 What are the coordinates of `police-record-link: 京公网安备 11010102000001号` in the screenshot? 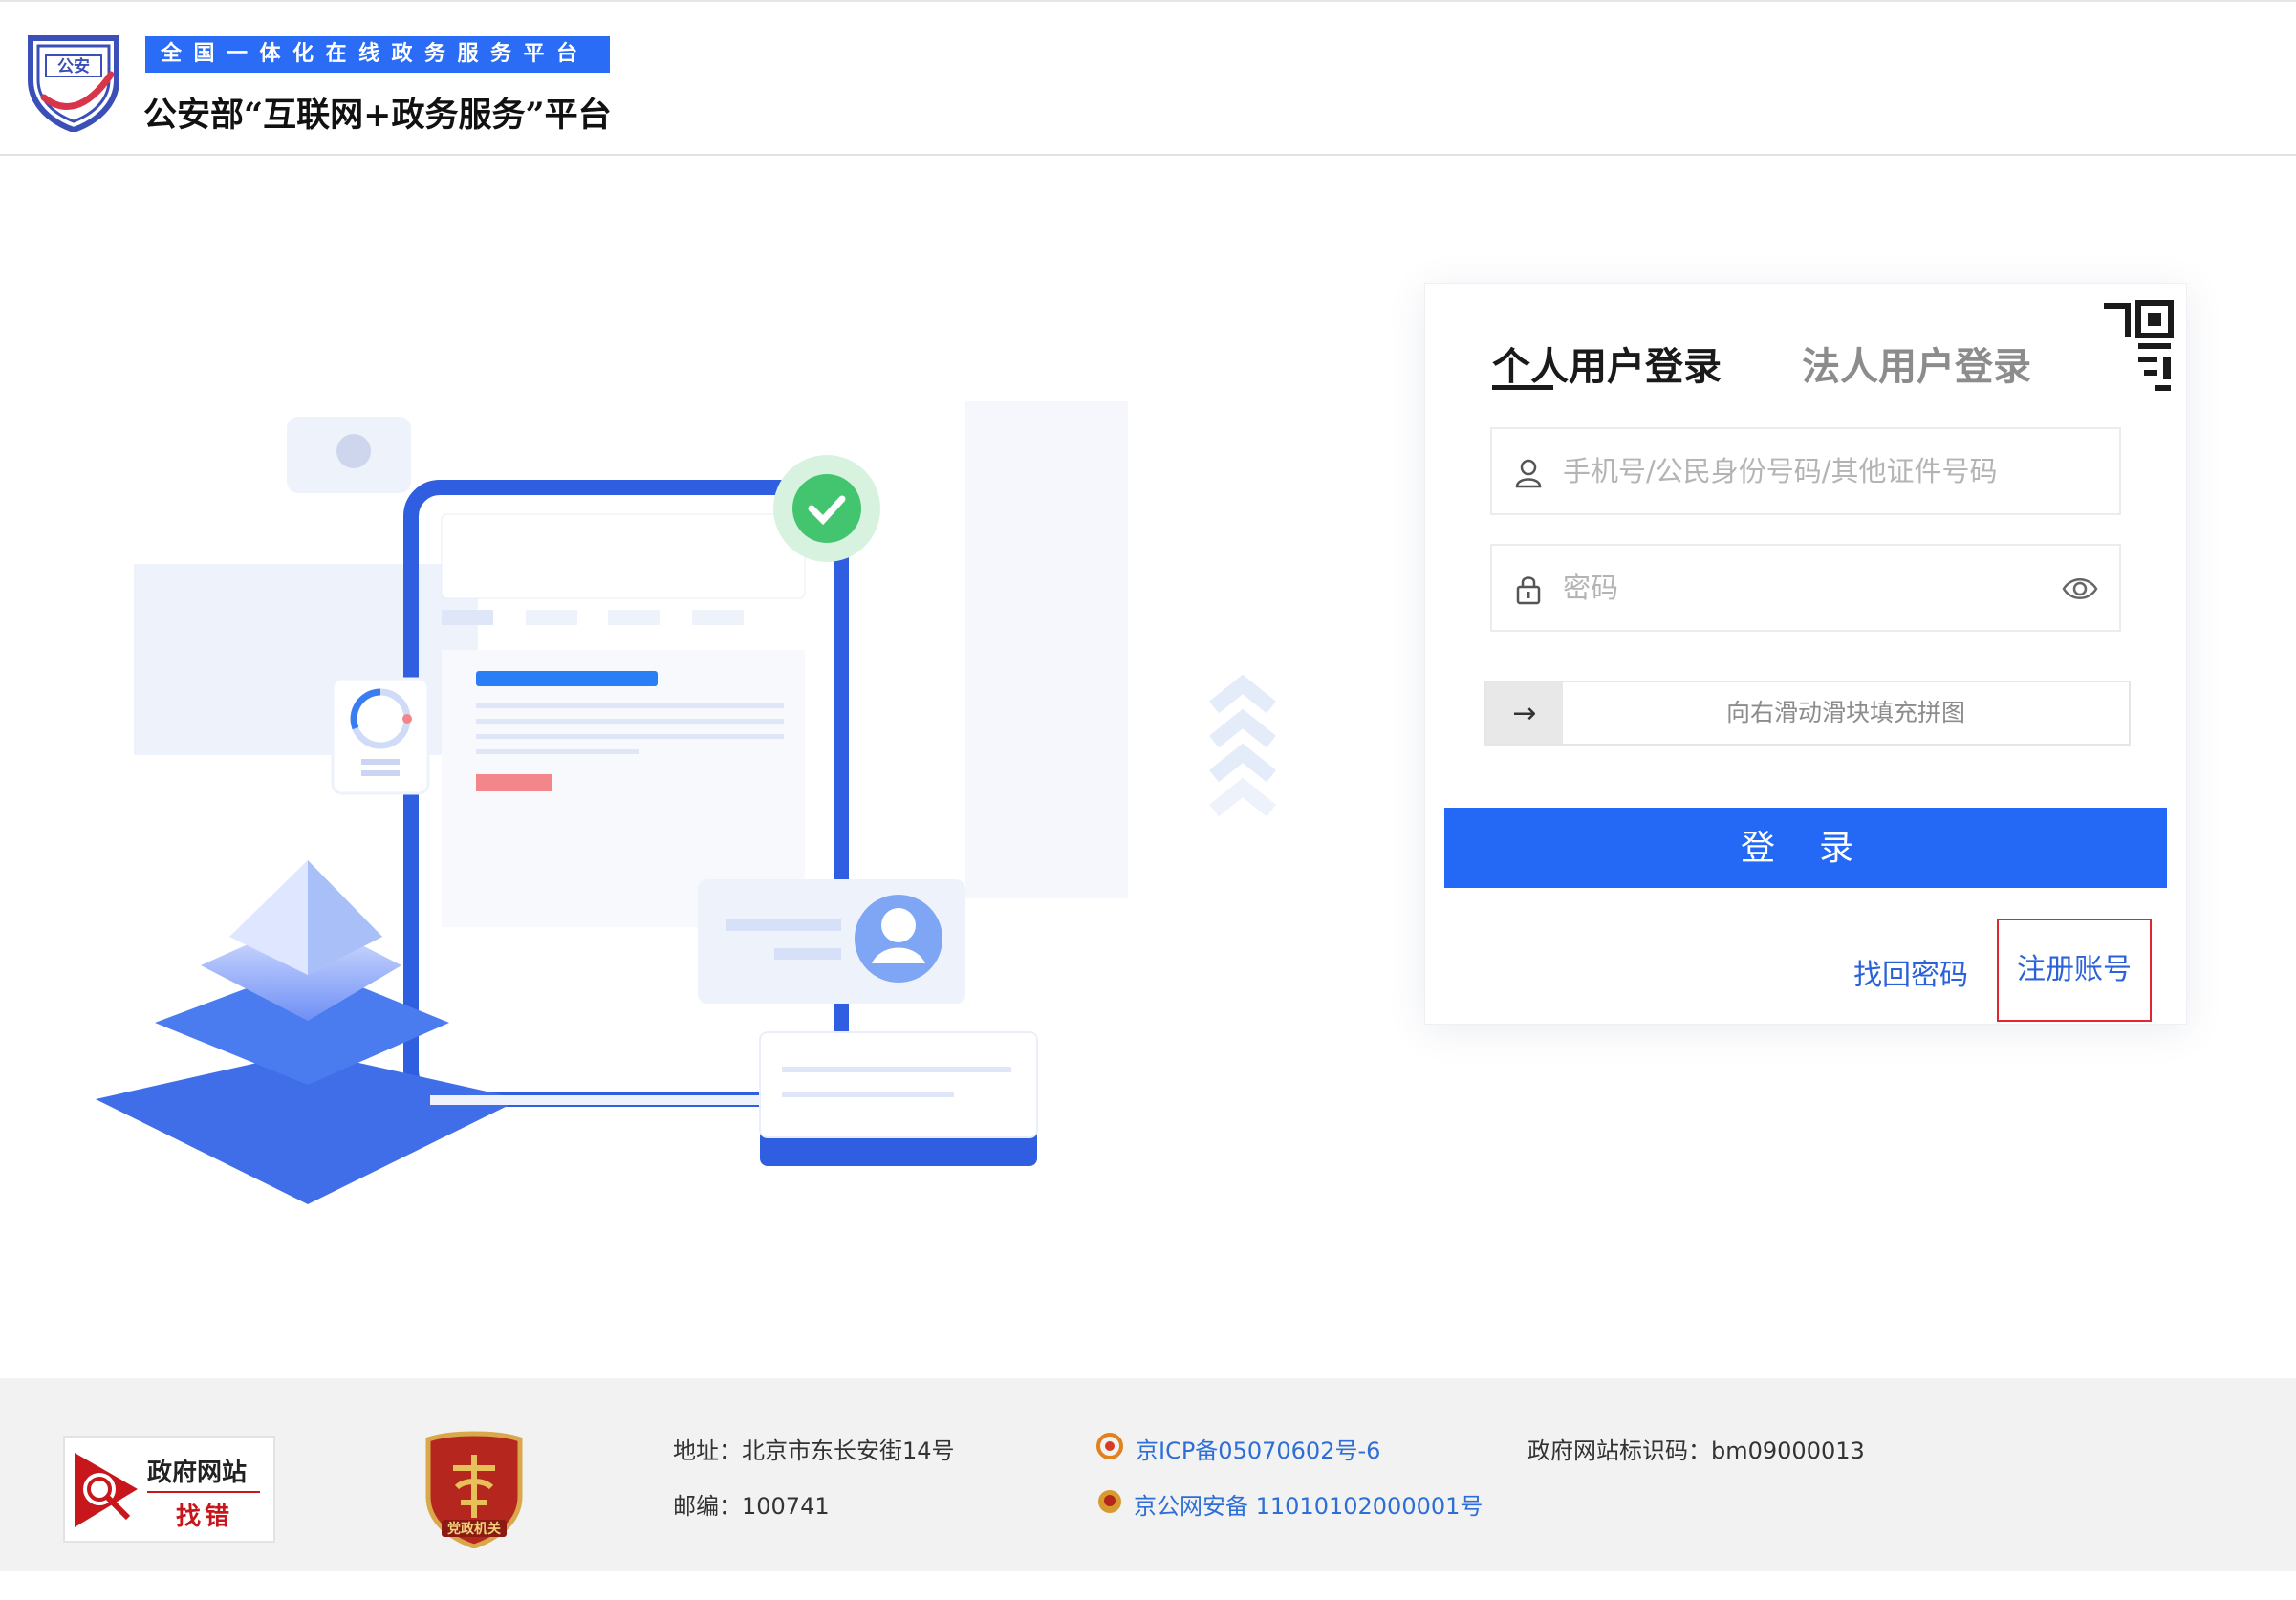 It's located at (1308, 1504).